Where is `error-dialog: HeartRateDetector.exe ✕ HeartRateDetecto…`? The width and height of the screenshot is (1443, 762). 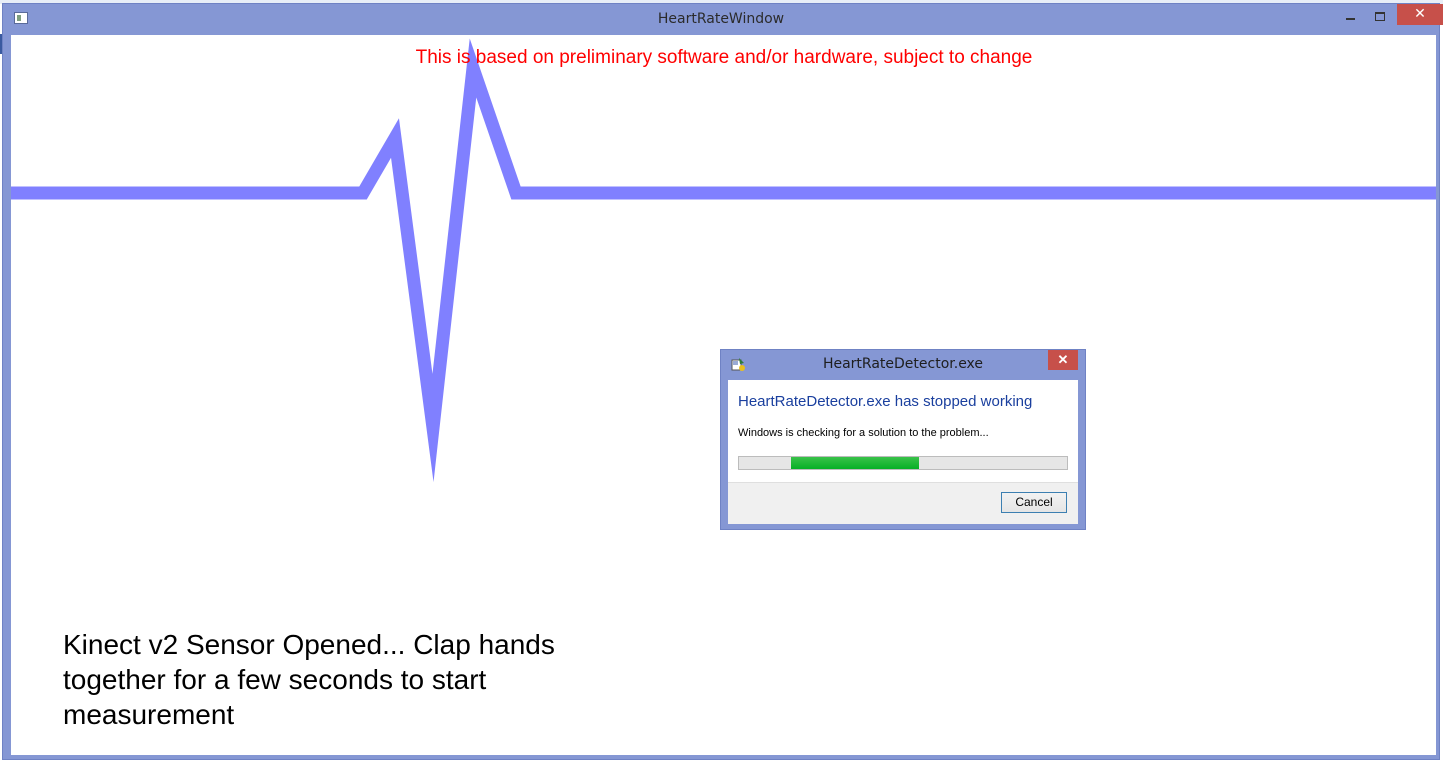
error-dialog: HeartRateDetector.exe ✕ HeartRateDetecto… is located at coordinates (903, 439).